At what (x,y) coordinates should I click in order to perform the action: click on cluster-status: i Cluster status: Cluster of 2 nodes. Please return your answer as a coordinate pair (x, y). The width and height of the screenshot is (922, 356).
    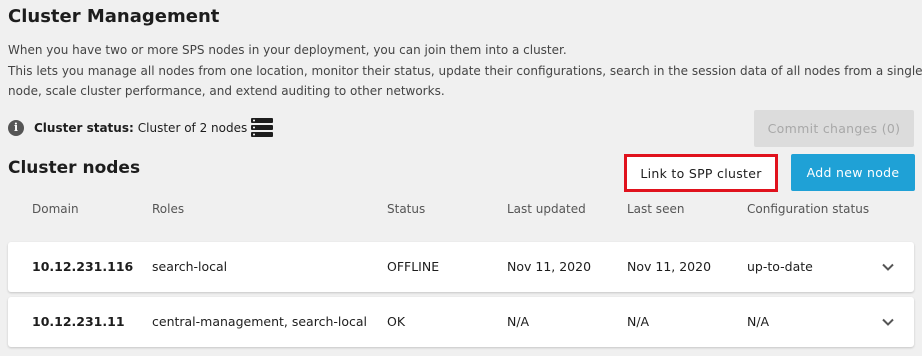
    Looking at the image, I should click on (141, 128).